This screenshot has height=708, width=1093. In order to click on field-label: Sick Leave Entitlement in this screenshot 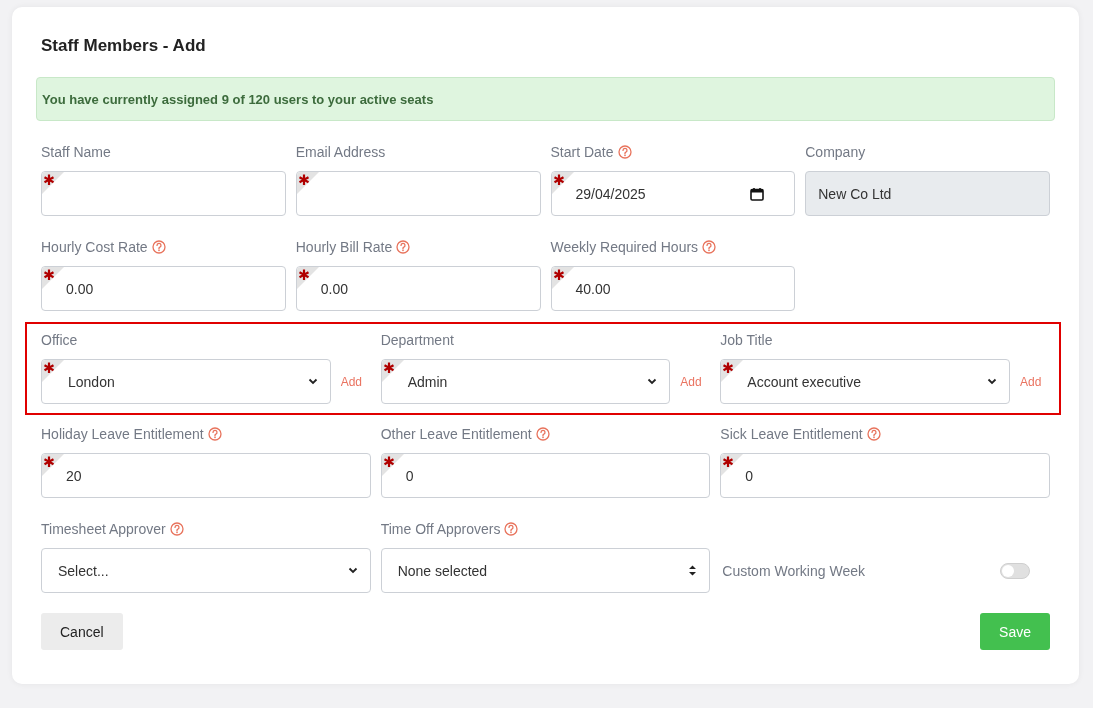, I will do `click(791, 434)`.